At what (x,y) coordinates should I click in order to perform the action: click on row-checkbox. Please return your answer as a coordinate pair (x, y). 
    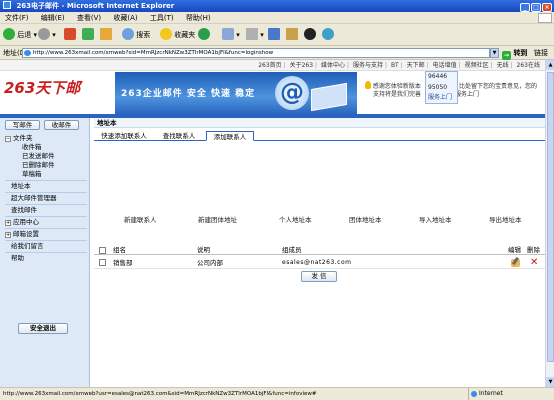
    Looking at the image, I should click on (102, 262).